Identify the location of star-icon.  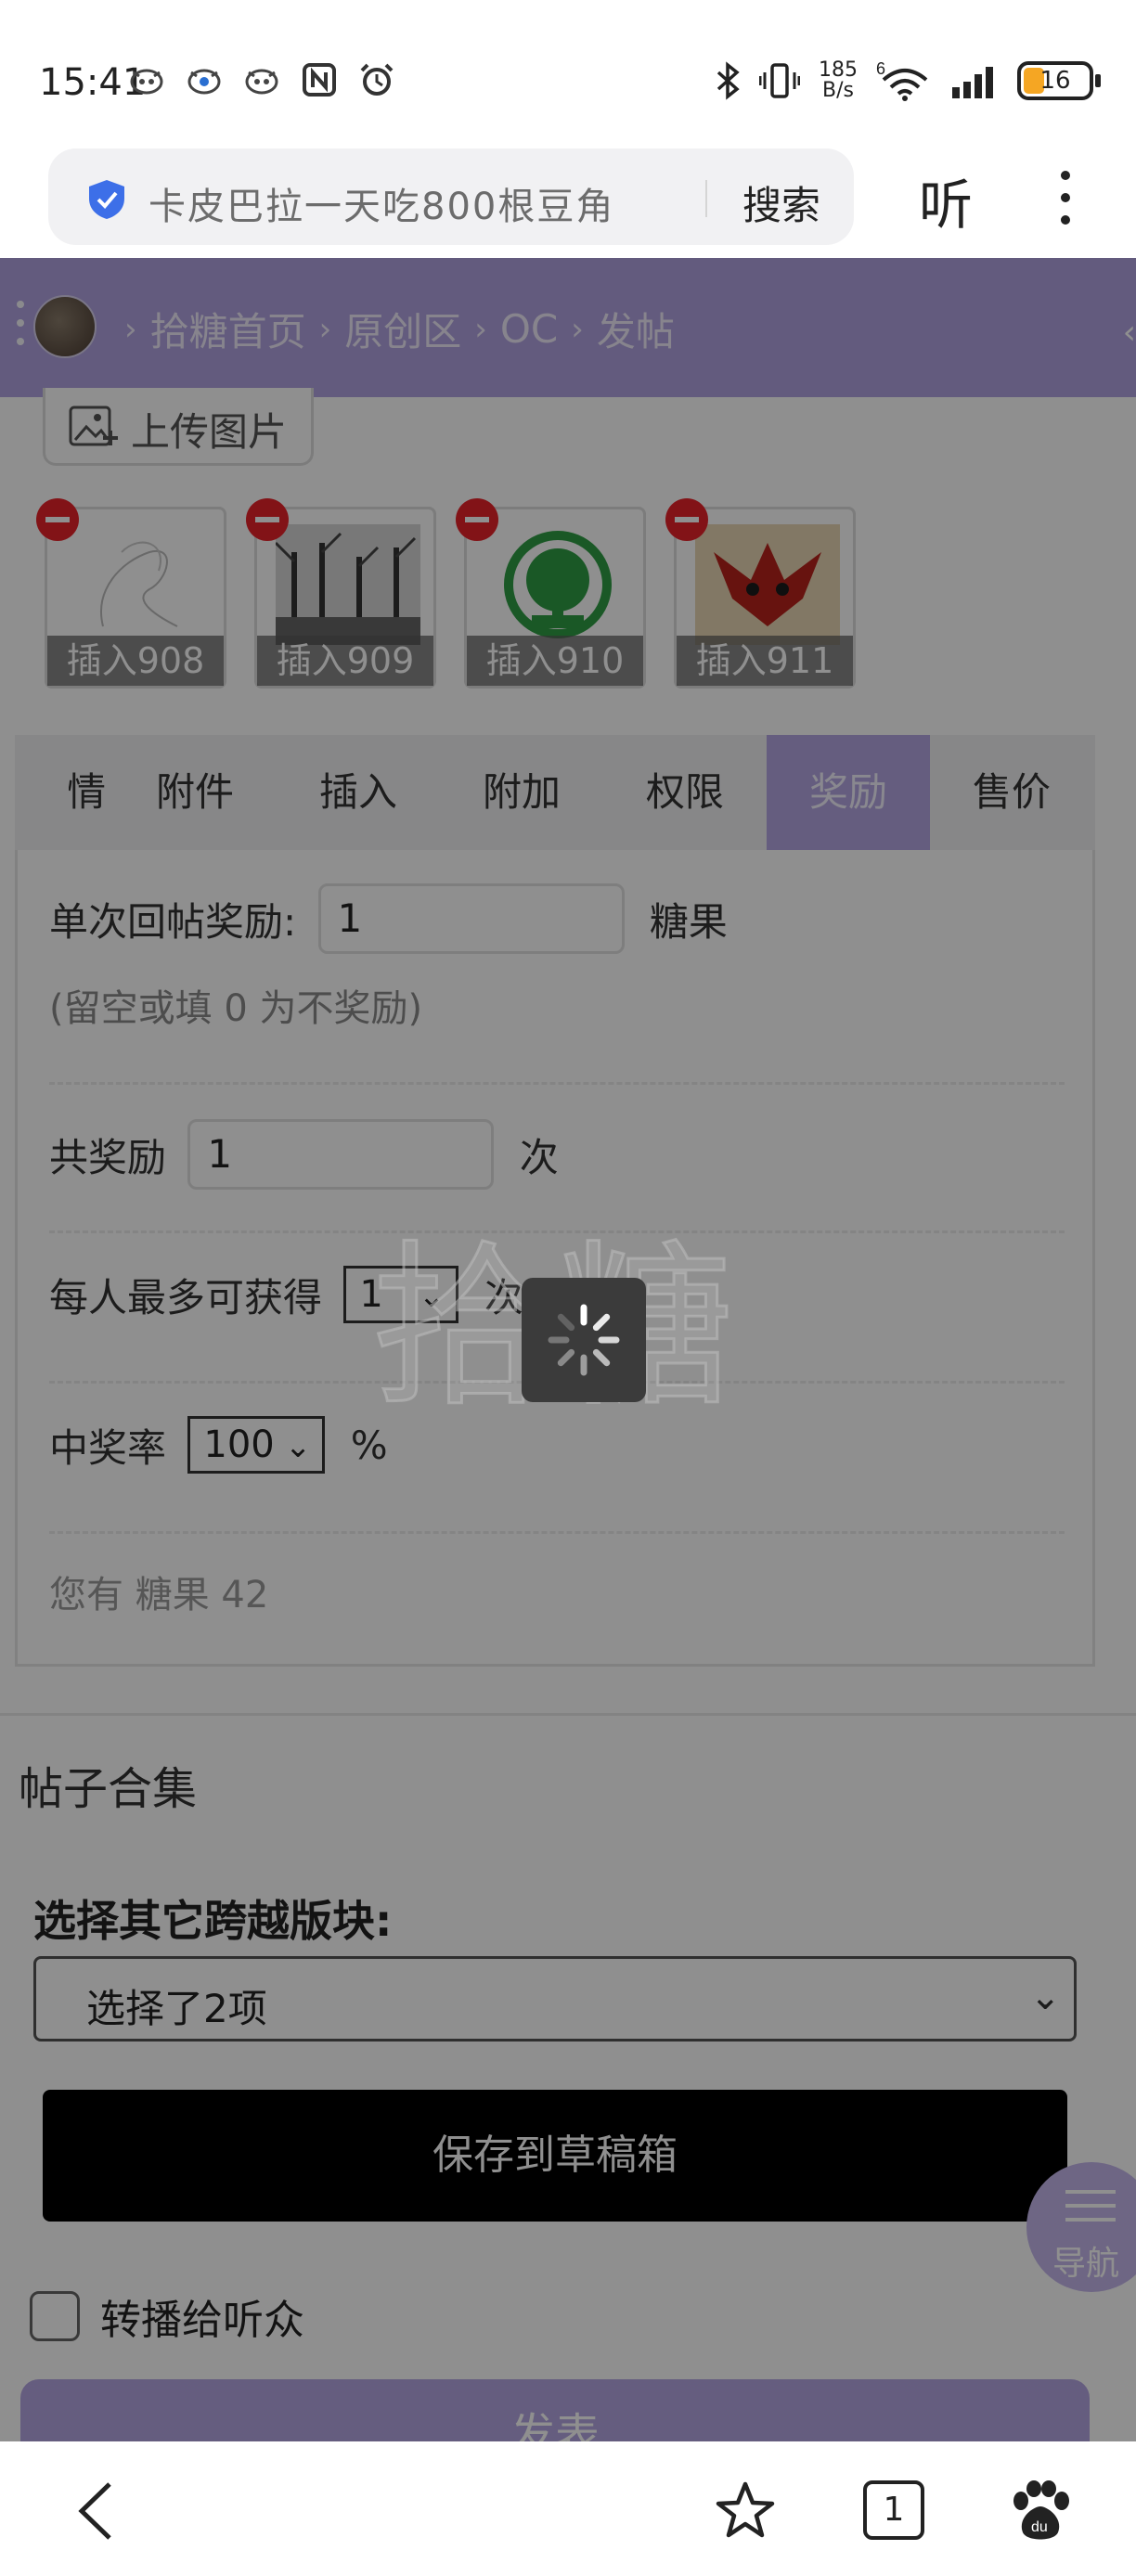
(745, 2510).